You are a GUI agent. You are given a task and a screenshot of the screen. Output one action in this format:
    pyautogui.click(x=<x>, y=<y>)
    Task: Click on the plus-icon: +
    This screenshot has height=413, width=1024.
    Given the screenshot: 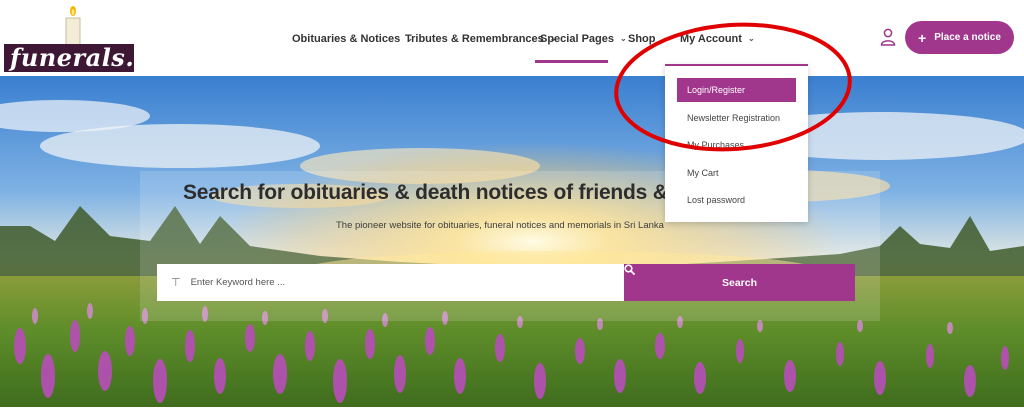 What is the action you would take?
    pyautogui.click(x=922, y=37)
    